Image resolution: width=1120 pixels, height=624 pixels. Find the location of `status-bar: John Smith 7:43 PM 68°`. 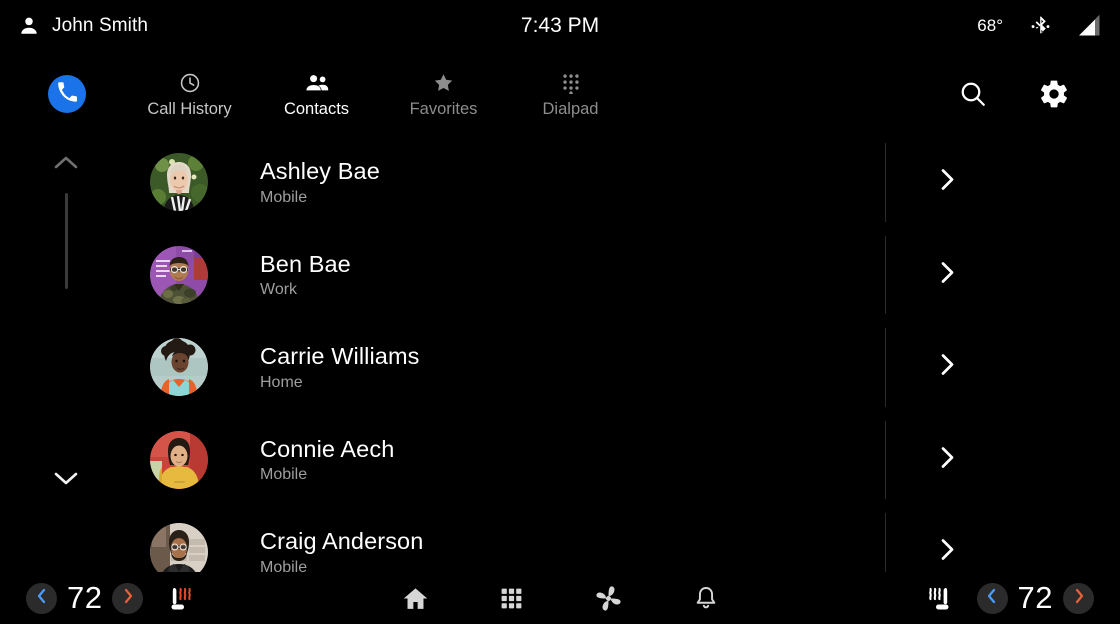

status-bar: John Smith 7:43 PM 68° is located at coordinates (560, 26).